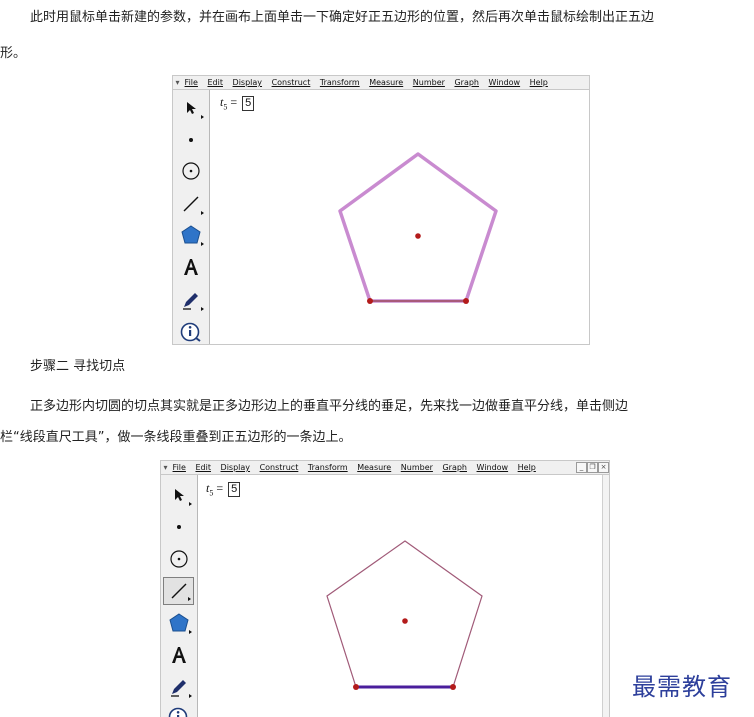 This screenshot has height=717, width=754. What do you see at coordinates (605, 596) in the screenshot?
I see `vertical-scrollbar` at bounding box center [605, 596].